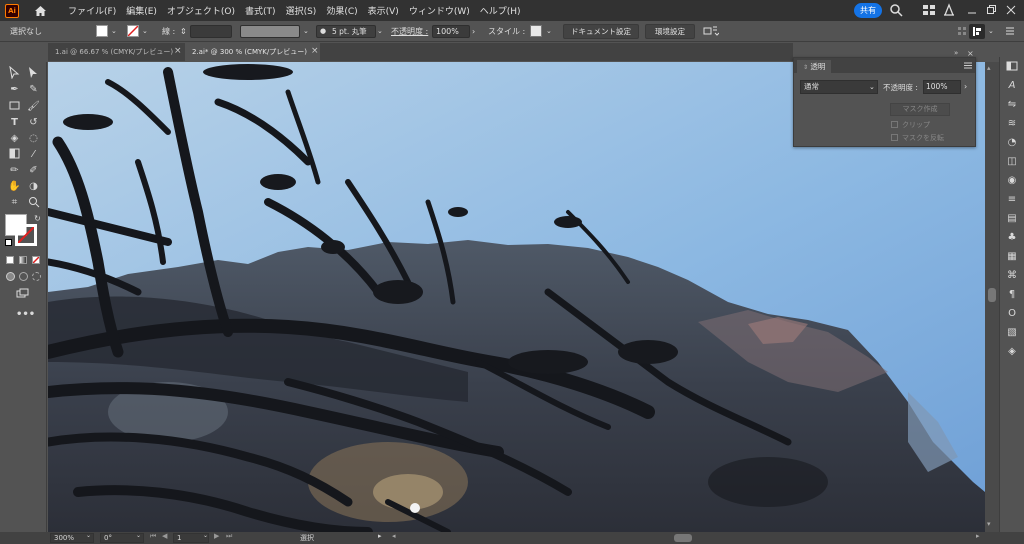 The image size is (1024, 544). What do you see at coordinates (1012, 276) in the screenshot?
I see `brushes-panel-icon: ⌘` at bounding box center [1012, 276].